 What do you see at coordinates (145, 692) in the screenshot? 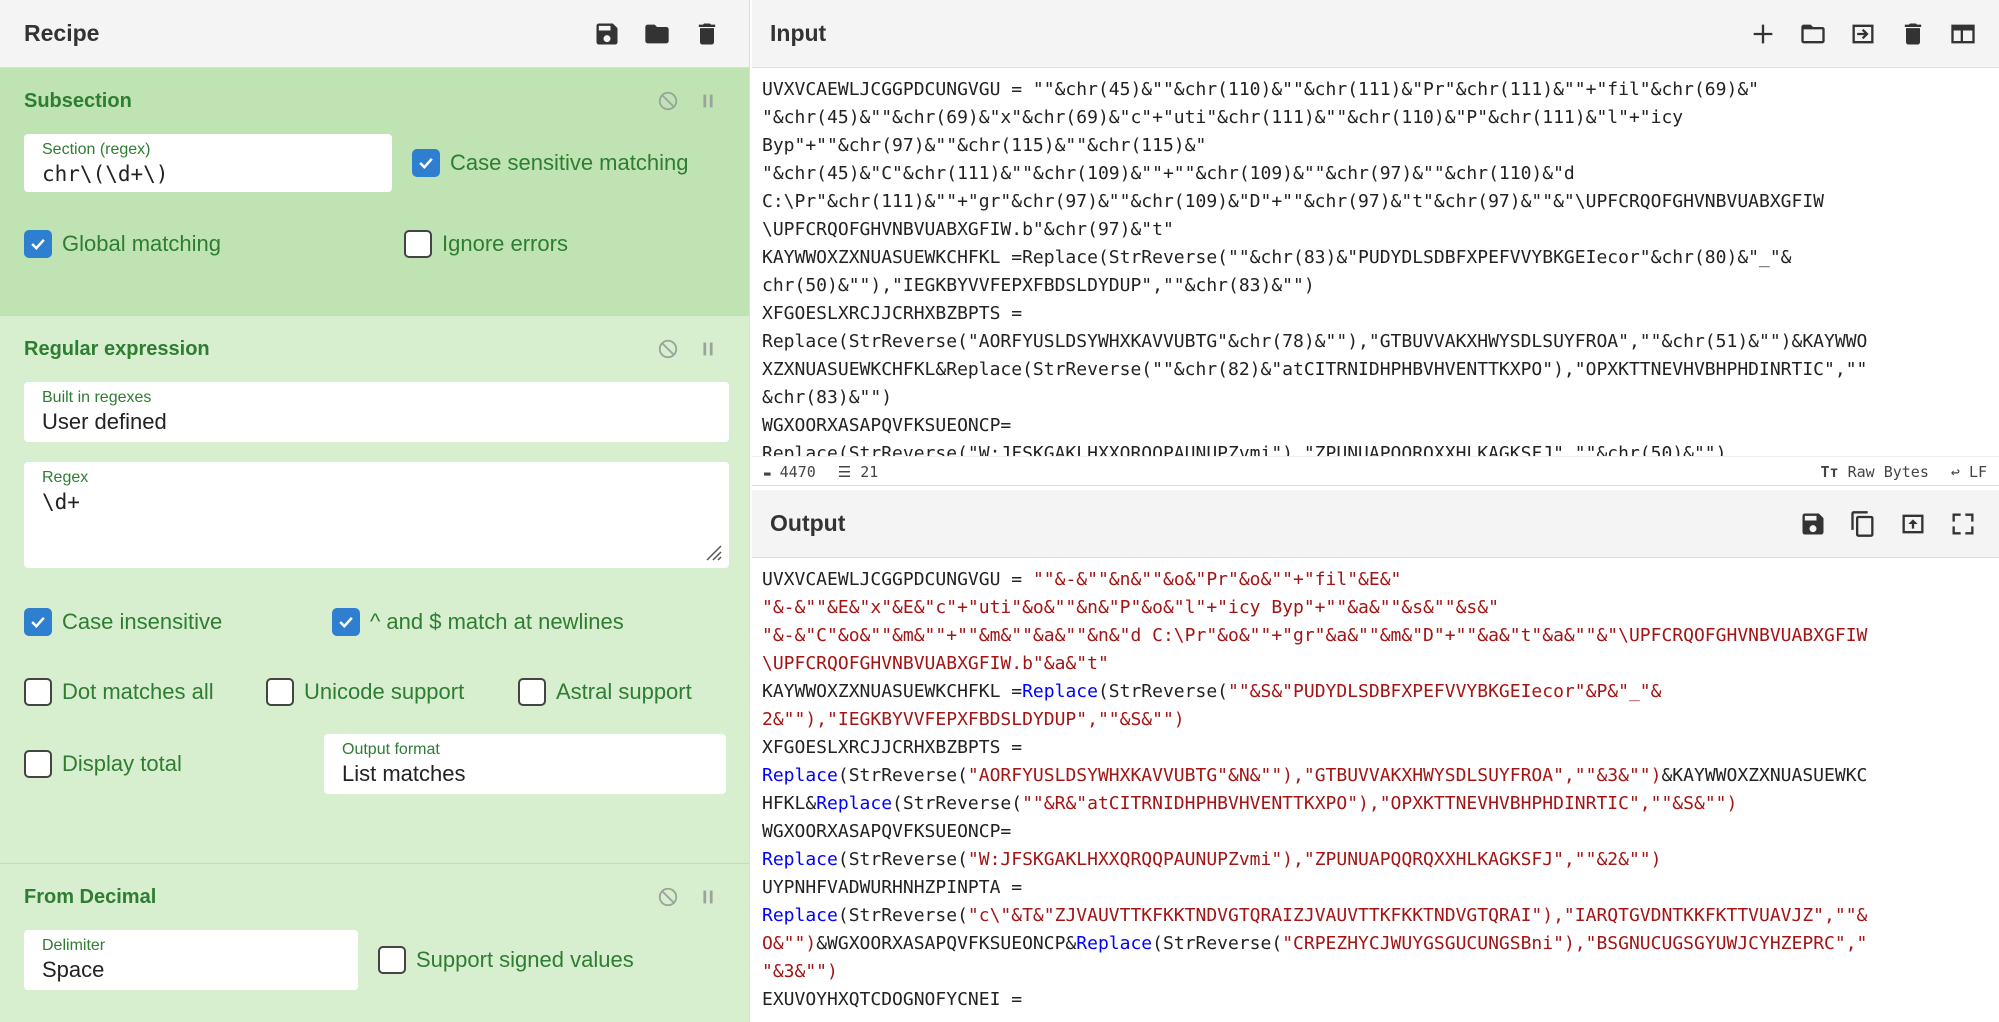
I see `dot-matches-all-checkbox: Dot matches all` at bounding box center [145, 692].